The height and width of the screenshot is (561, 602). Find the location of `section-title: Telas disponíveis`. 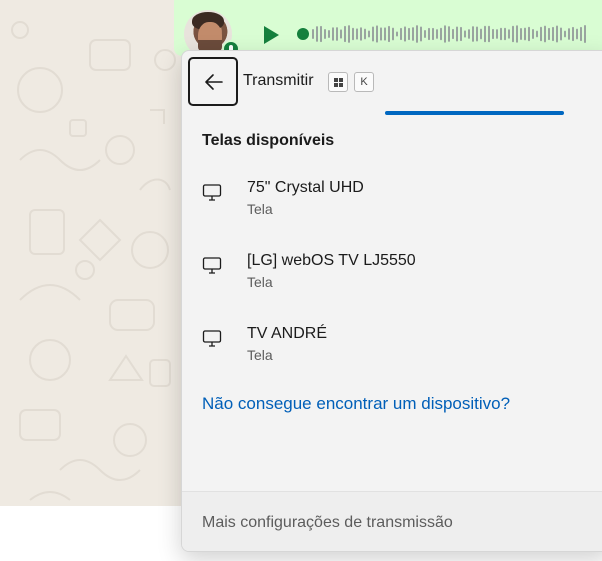

section-title: Telas disponíveis is located at coordinates (268, 140).